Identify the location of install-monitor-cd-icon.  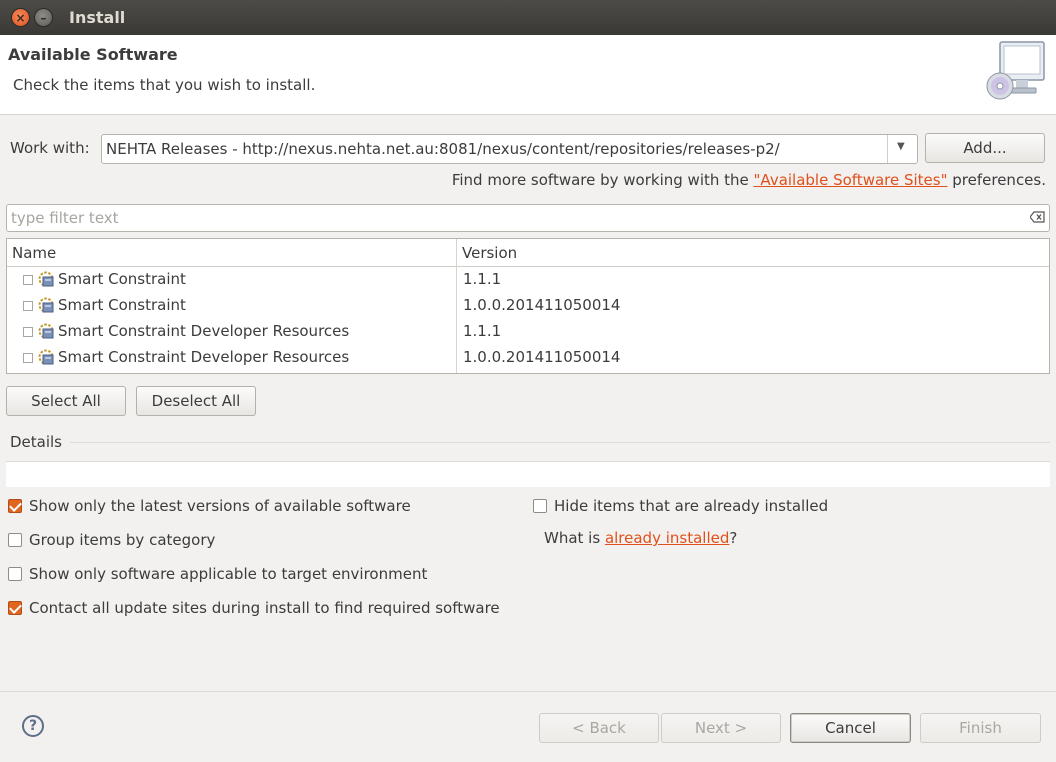
(1015, 70).